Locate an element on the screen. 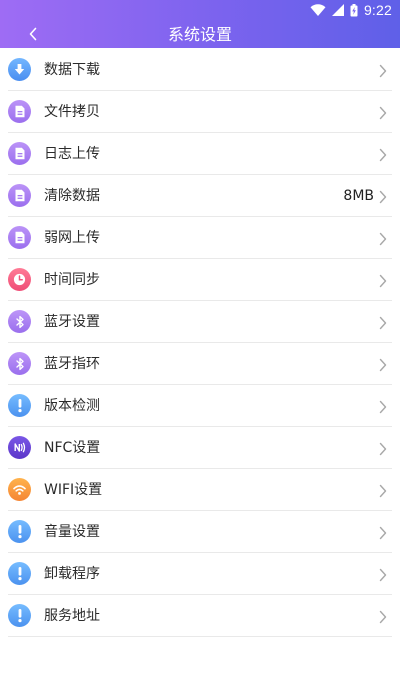 This screenshot has width=400, height=700. settings-item-label: 弱网上传 is located at coordinates (72, 238).